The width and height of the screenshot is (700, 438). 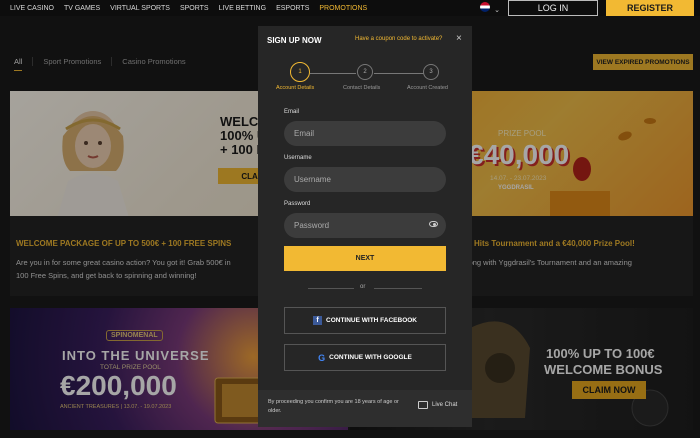 I want to click on nav-item-promotions: PROMOTIONS, so click(x=343, y=8).